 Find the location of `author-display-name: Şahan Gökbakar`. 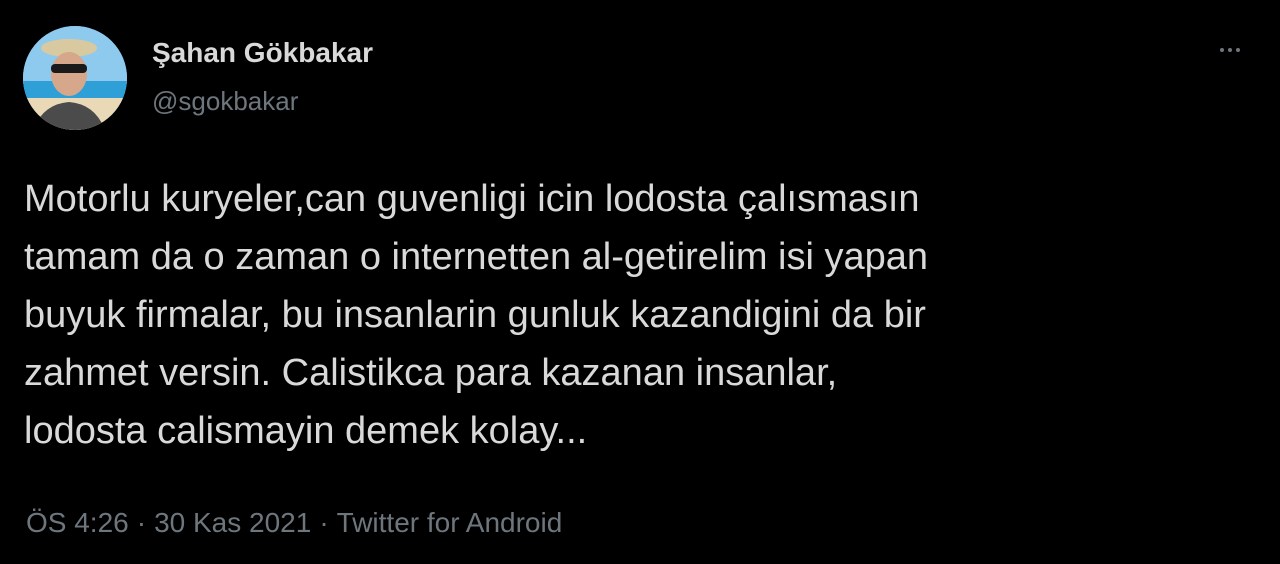

author-display-name: Şahan Gökbakar is located at coordinates (262, 53).